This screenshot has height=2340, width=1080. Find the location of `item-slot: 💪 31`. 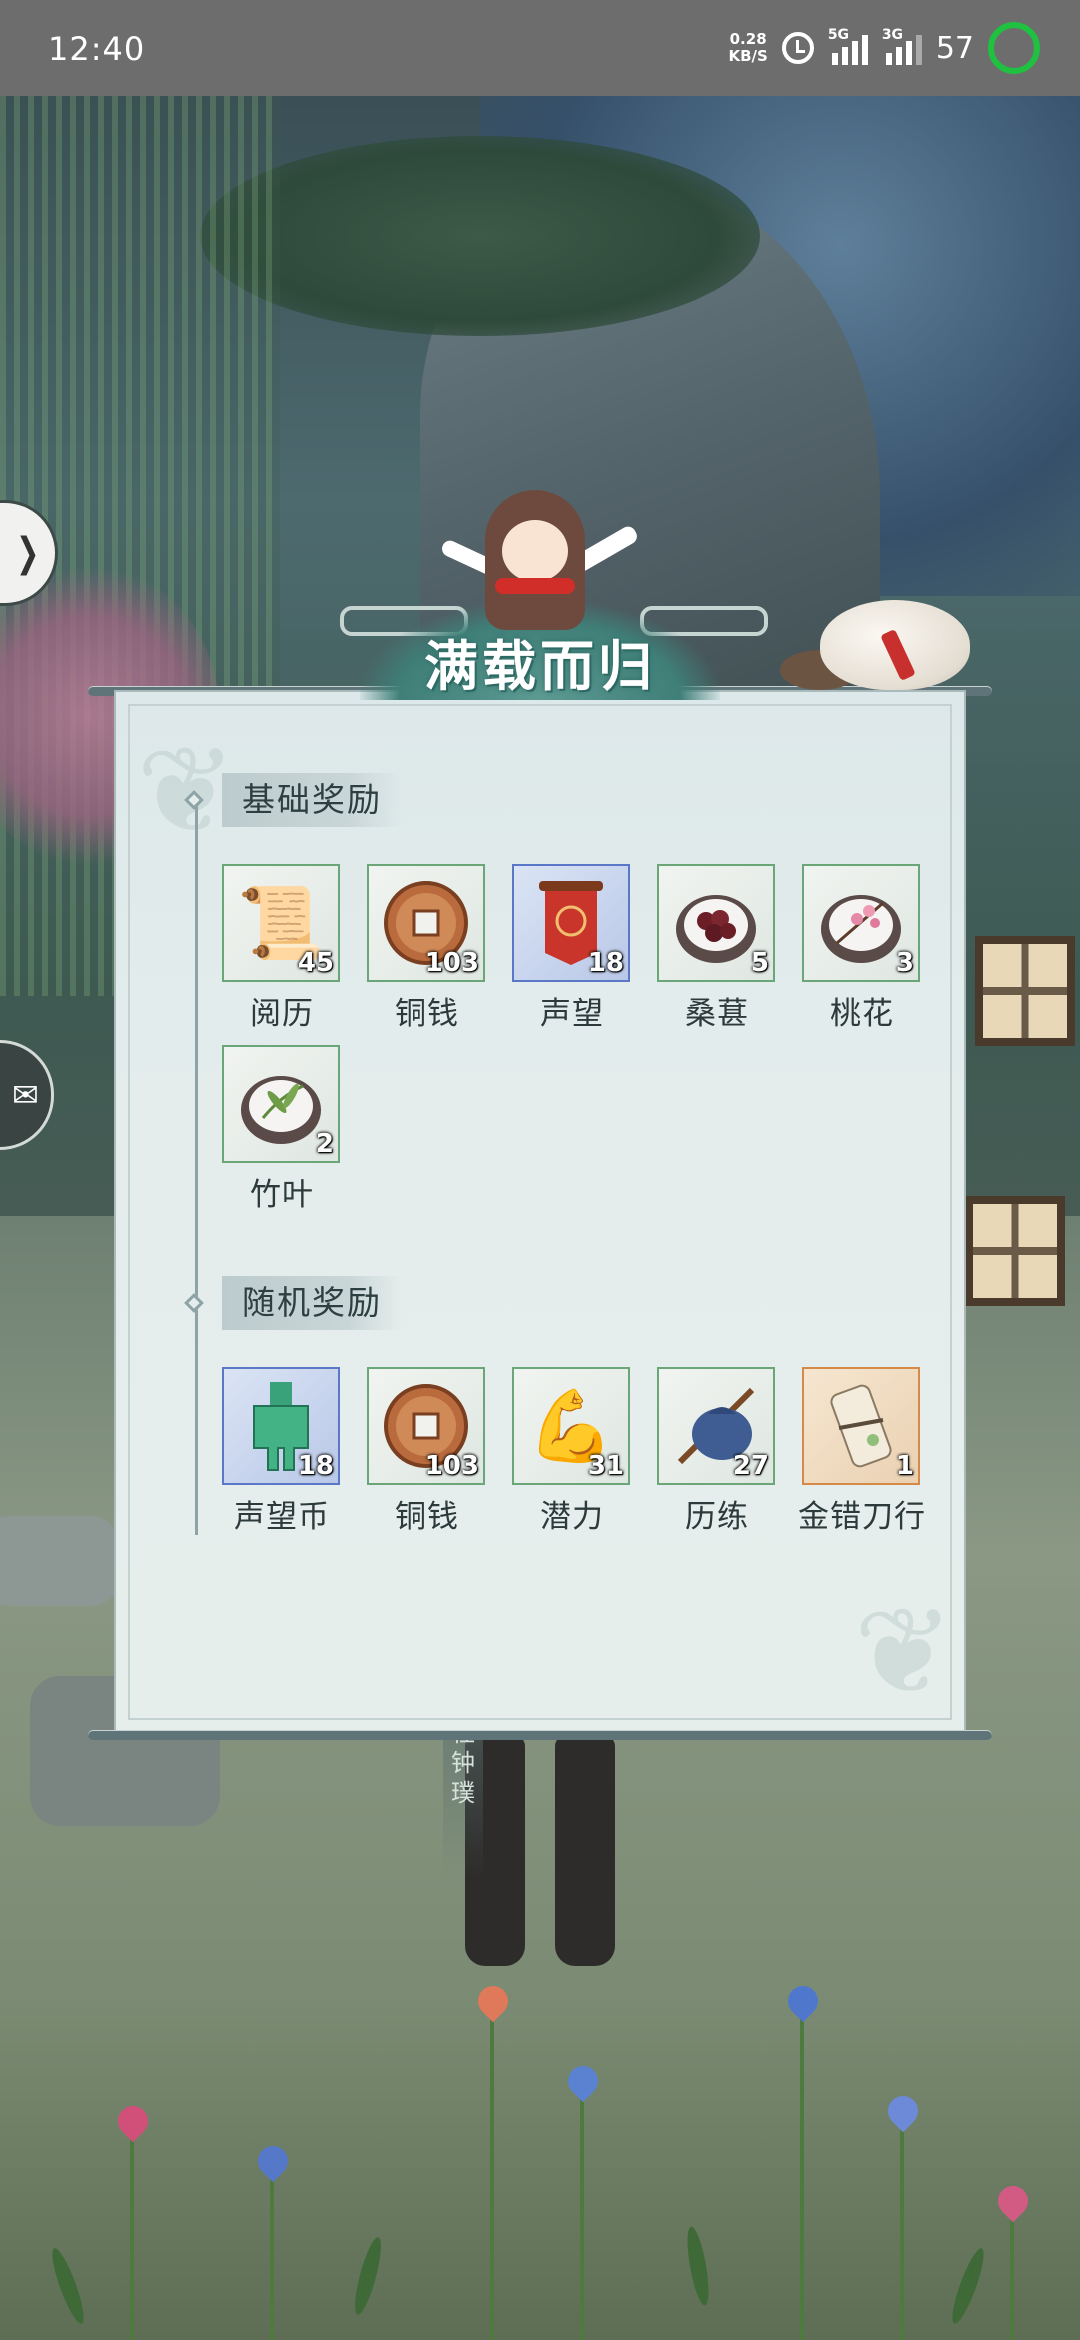

item-slot: 💪 31 is located at coordinates (571, 1426).